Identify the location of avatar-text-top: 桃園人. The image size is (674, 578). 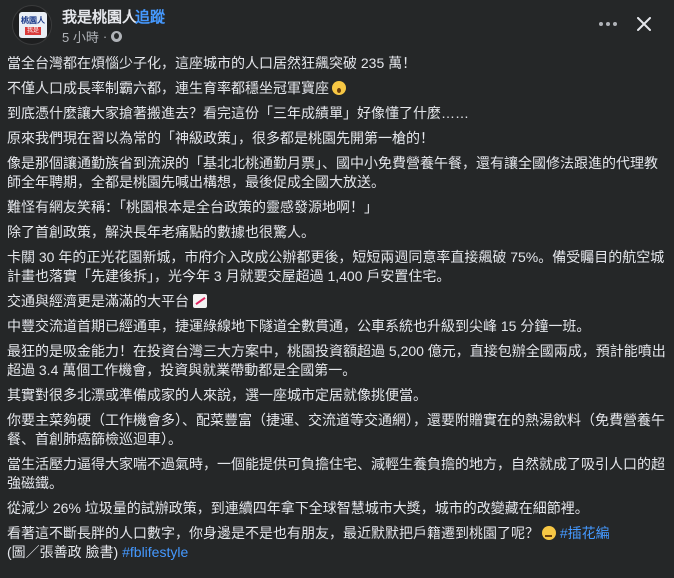
(33, 20).